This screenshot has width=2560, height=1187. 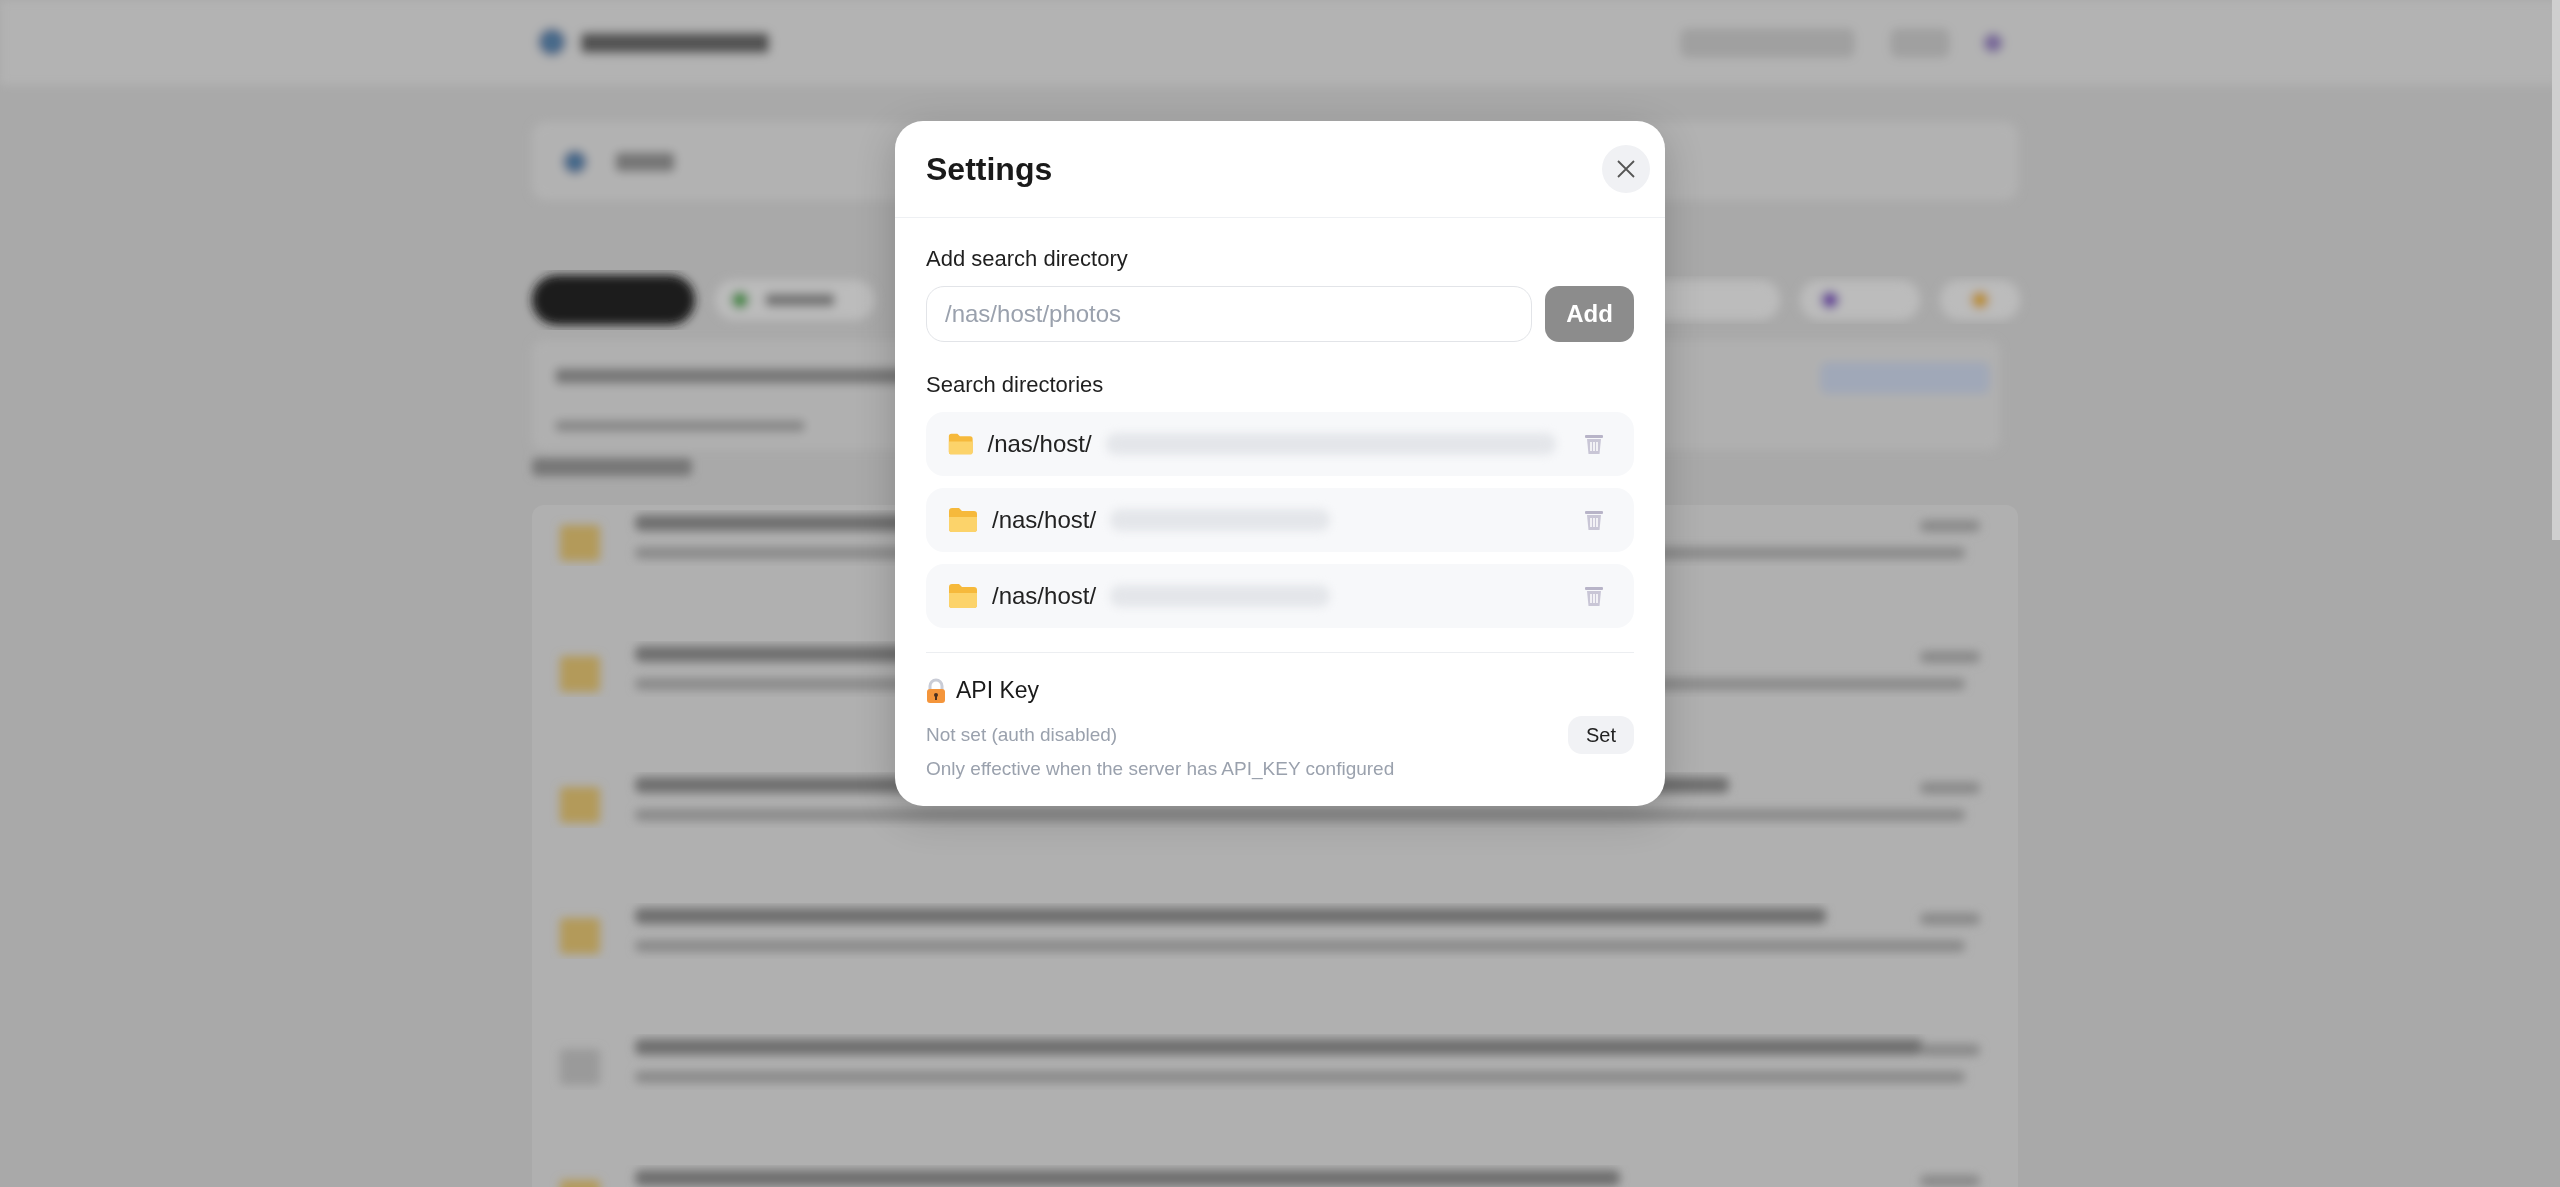 I want to click on section-label: Add search directory, so click(x=1027, y=259).